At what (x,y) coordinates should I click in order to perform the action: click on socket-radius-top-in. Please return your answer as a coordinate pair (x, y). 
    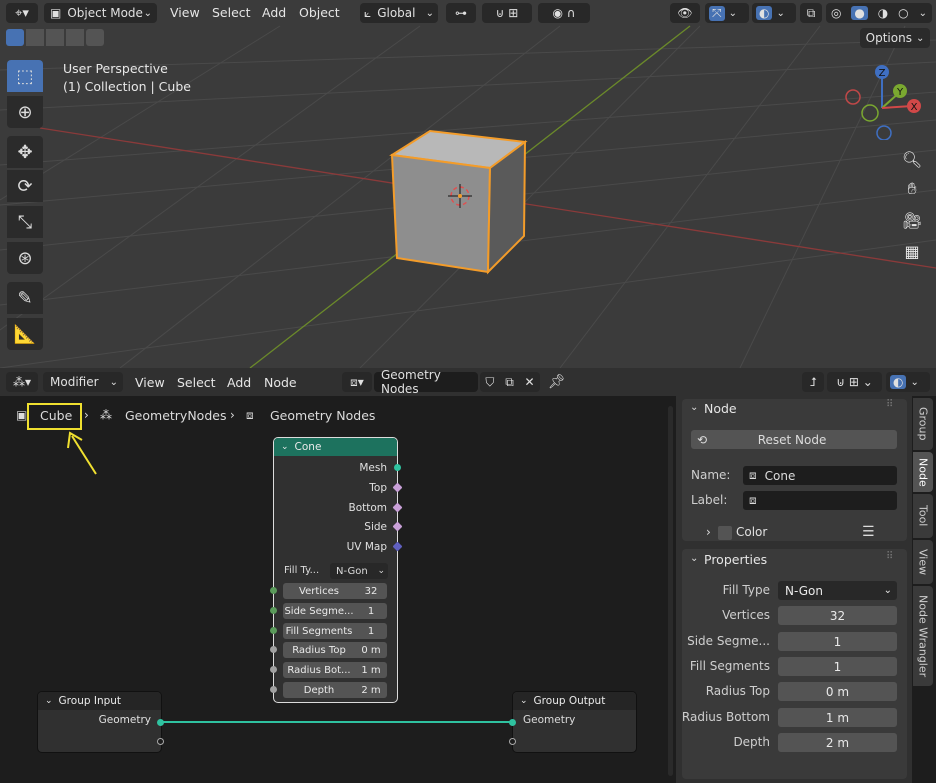
    Looking at the image, I should click on (273, 649).